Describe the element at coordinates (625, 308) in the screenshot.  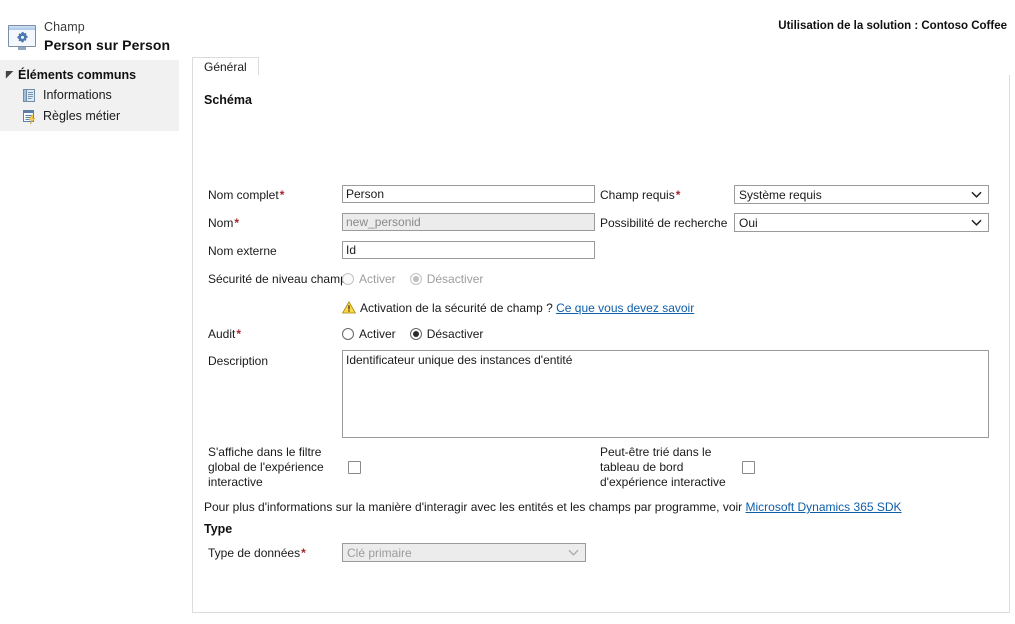
I see `security-warning-link: Ce que vous devez savoir` at that location.